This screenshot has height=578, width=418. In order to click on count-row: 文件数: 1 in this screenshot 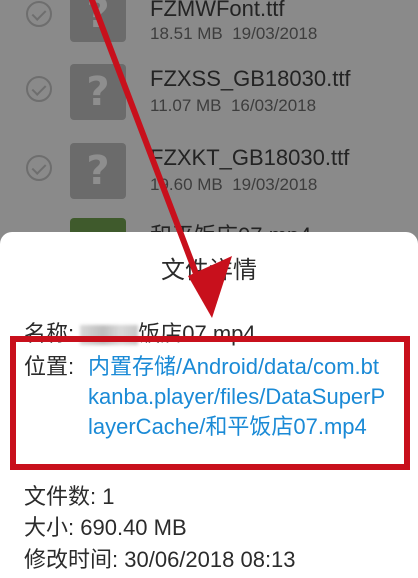, I will do `click(69, 495)`.